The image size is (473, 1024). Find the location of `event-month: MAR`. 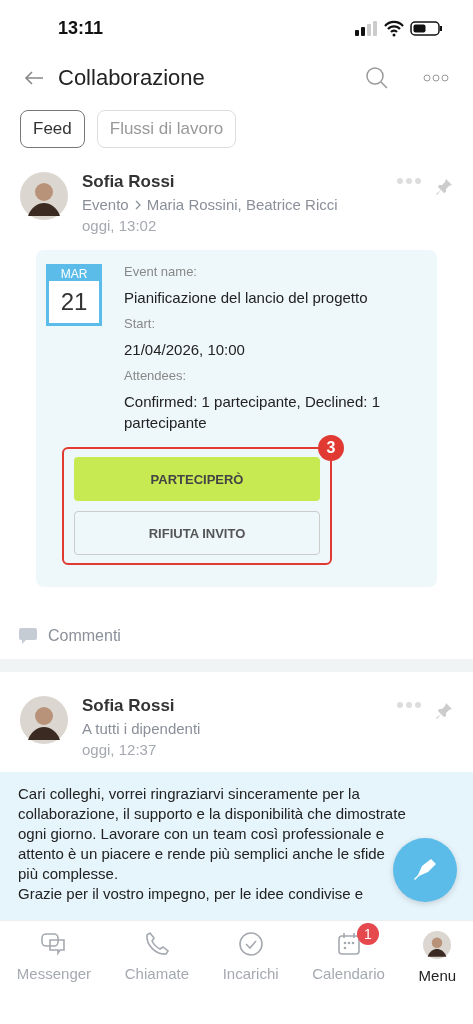

event-month: MAR is located at coordinates (74, 274).